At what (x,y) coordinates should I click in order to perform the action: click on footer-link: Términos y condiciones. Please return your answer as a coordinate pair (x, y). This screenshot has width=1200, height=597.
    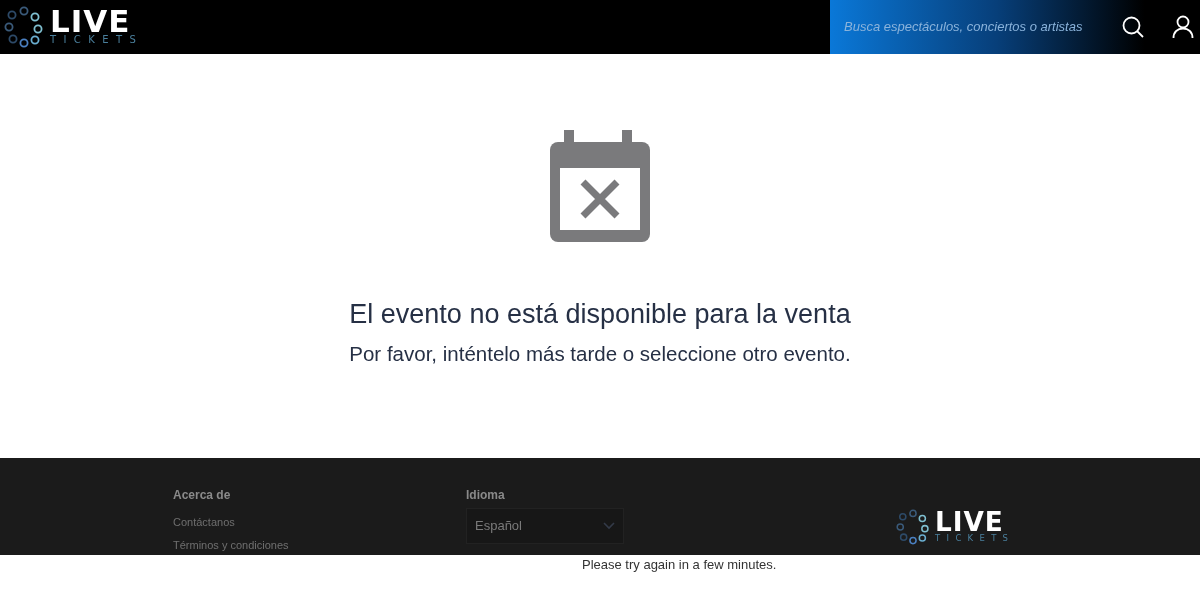
    Looking at the image, I should click on (319, 544).